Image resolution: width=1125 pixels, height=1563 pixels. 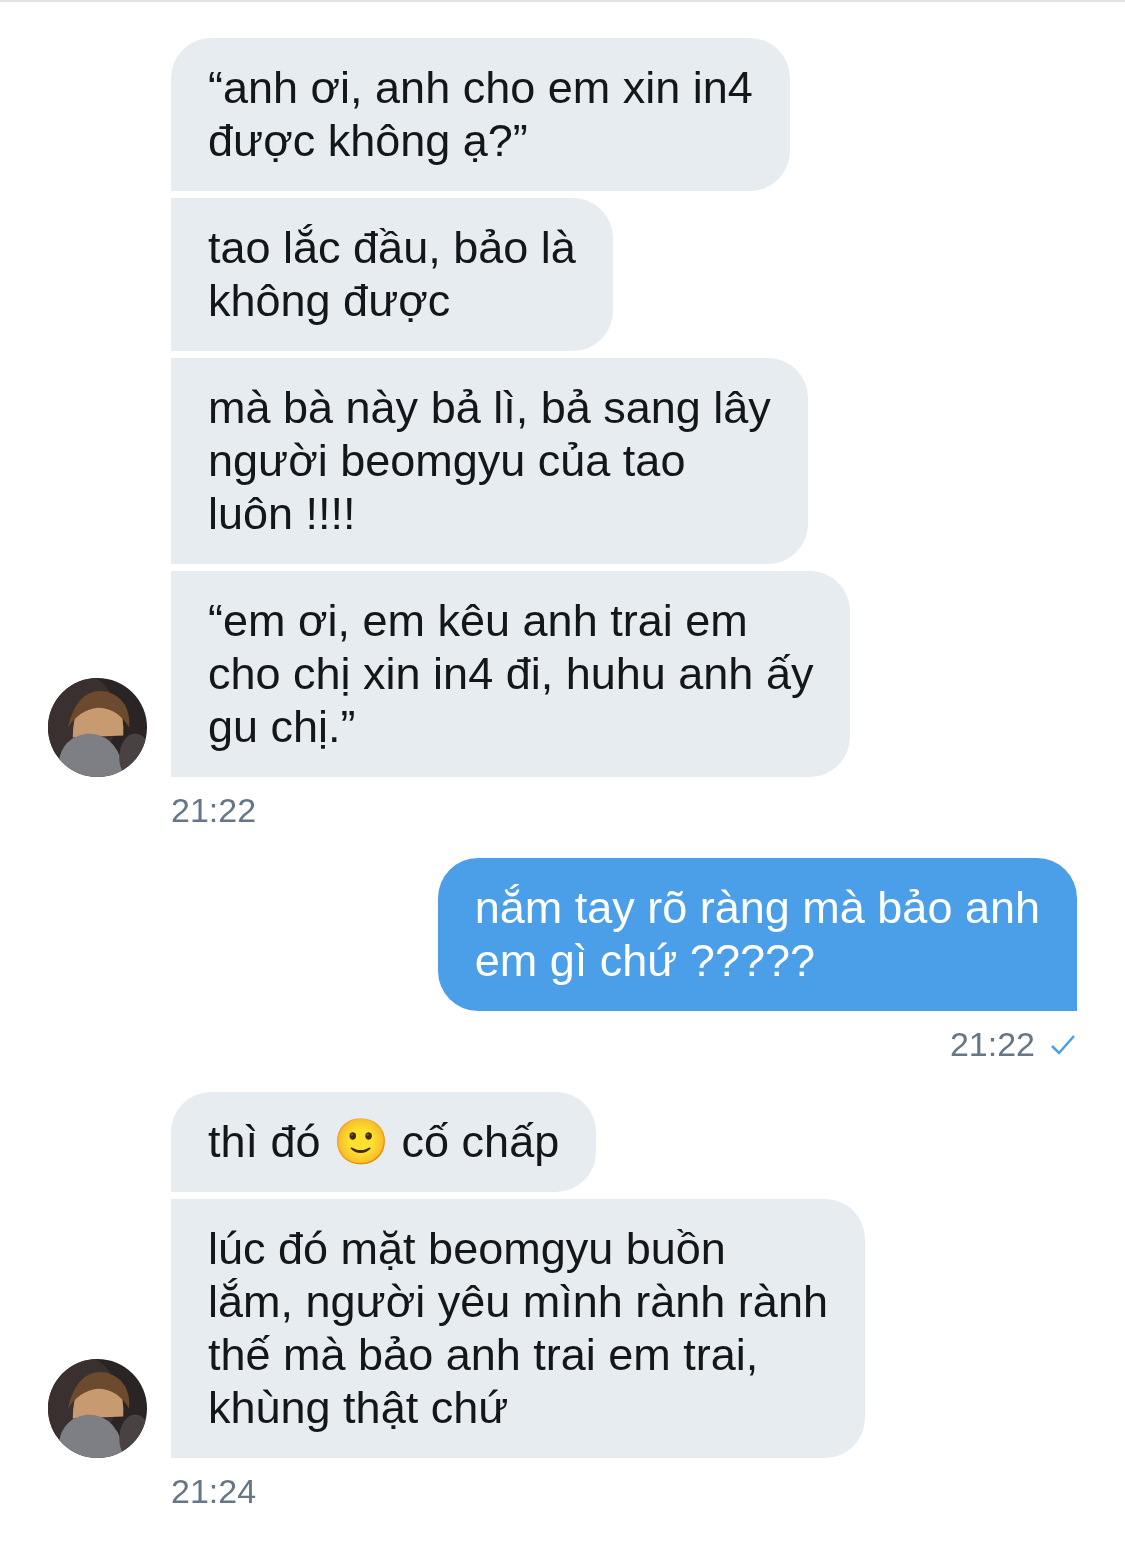 I want to click on message-bubble: tao lắc đầu, bảo là không được, so click(x=392, y=274).